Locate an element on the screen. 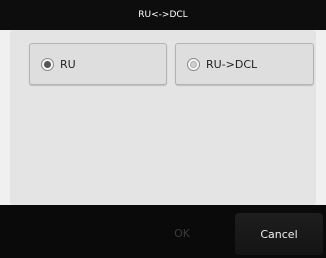 The image size is (326, 258). option-ru-dcl-button: RU->DCL is located at coordinates (244, 64).